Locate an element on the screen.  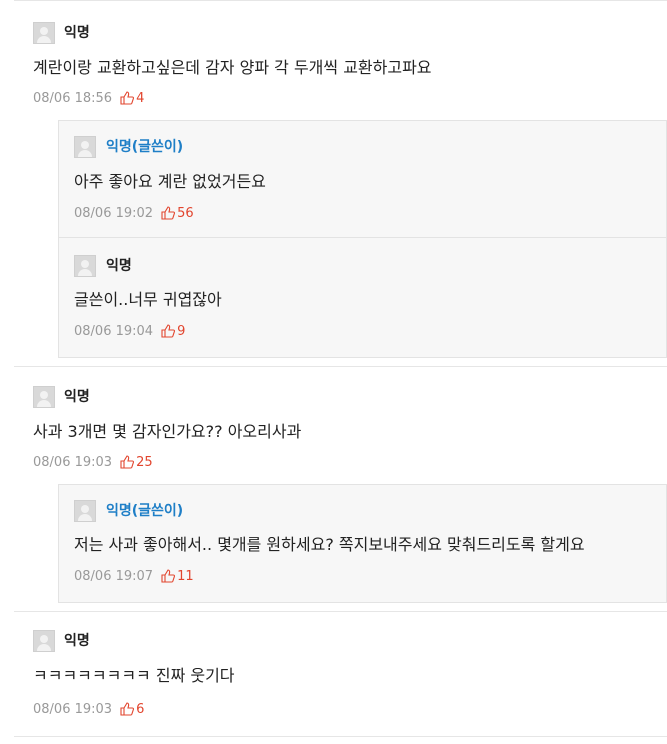
comment-meta: 08/06 19:03 25 is located at coordinates (93, 463).